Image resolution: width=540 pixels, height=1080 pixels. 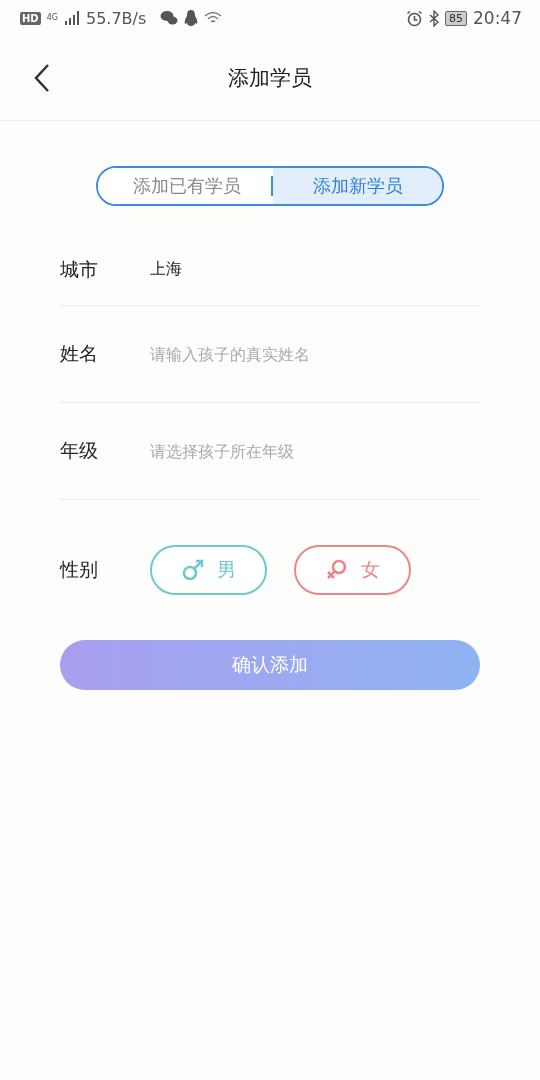 What do you see at coordinates (357, 186) in the screenshot?
I see `tab: 添加新学员` at bounding box center [357, 186].